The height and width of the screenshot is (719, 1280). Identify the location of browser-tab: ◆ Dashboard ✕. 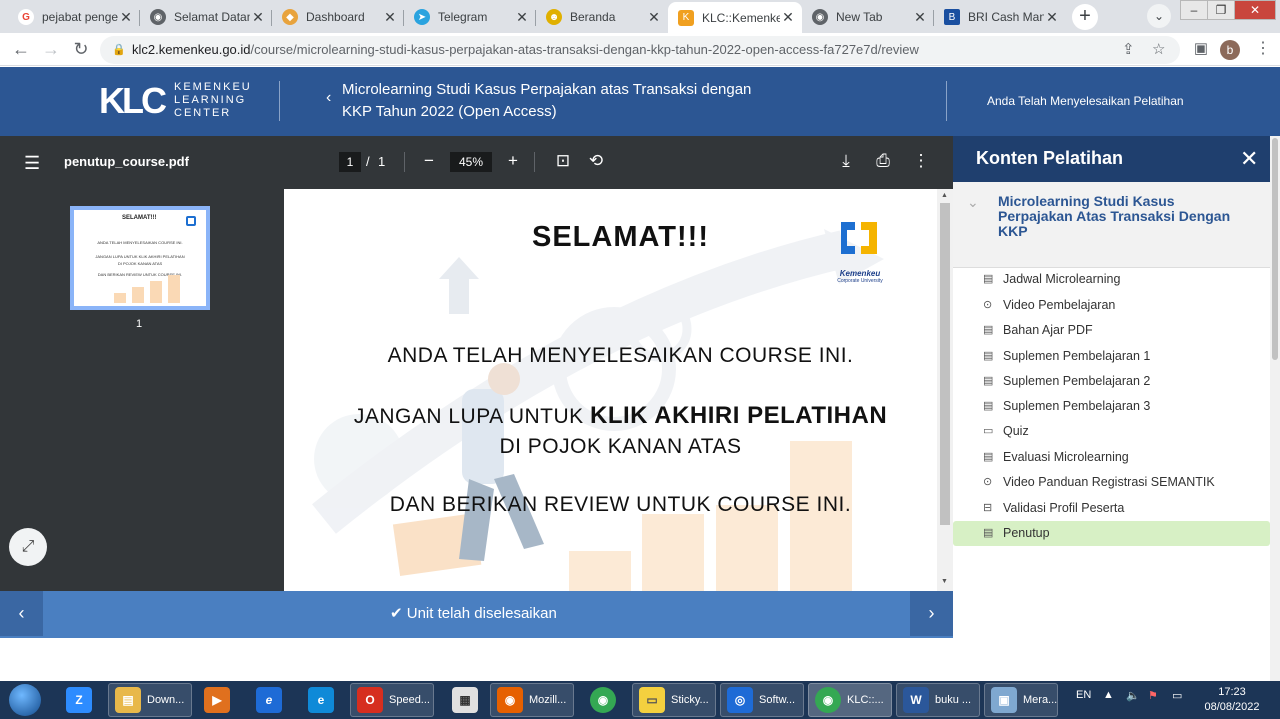
(338, 17).